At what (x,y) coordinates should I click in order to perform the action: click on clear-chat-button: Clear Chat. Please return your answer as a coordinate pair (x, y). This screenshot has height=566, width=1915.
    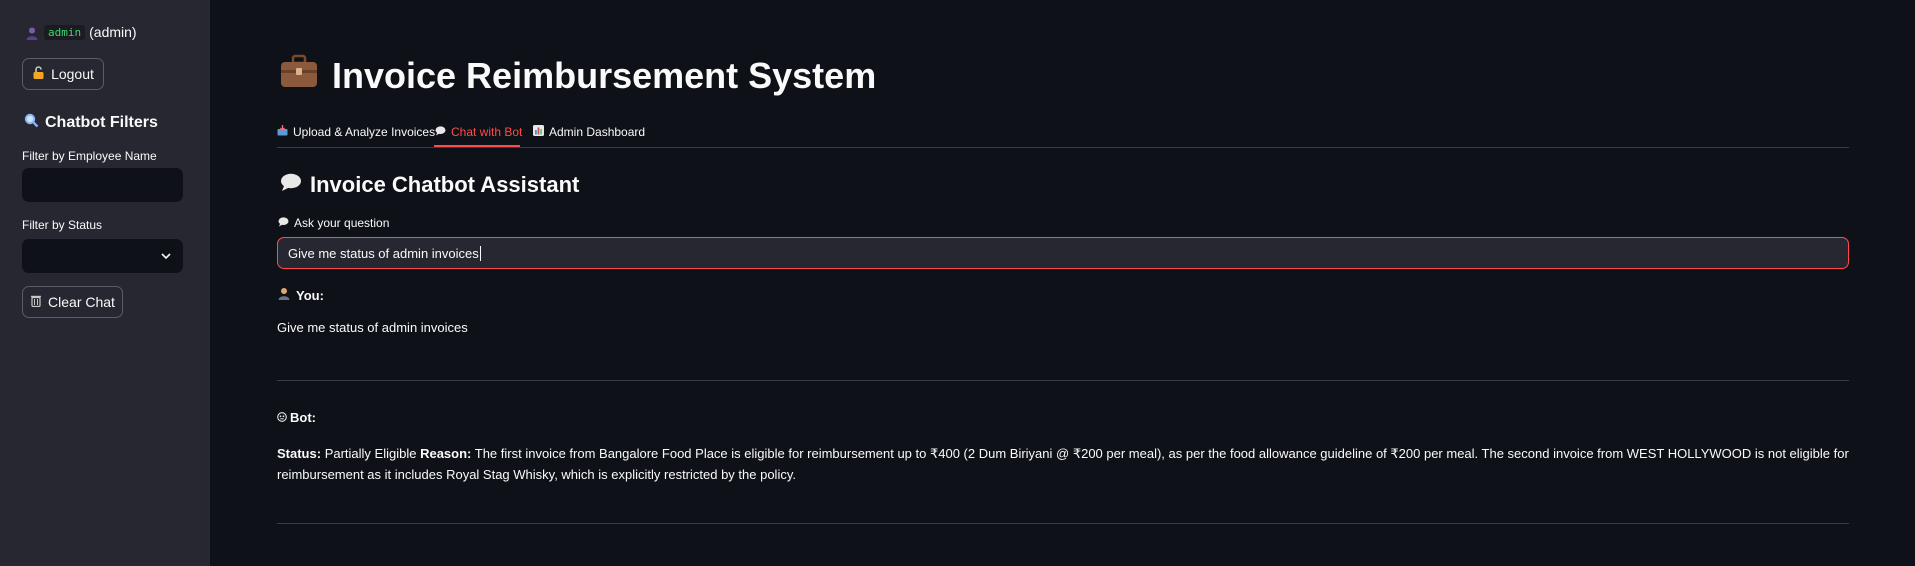
    Looking at the image, I should click on (72, 302).